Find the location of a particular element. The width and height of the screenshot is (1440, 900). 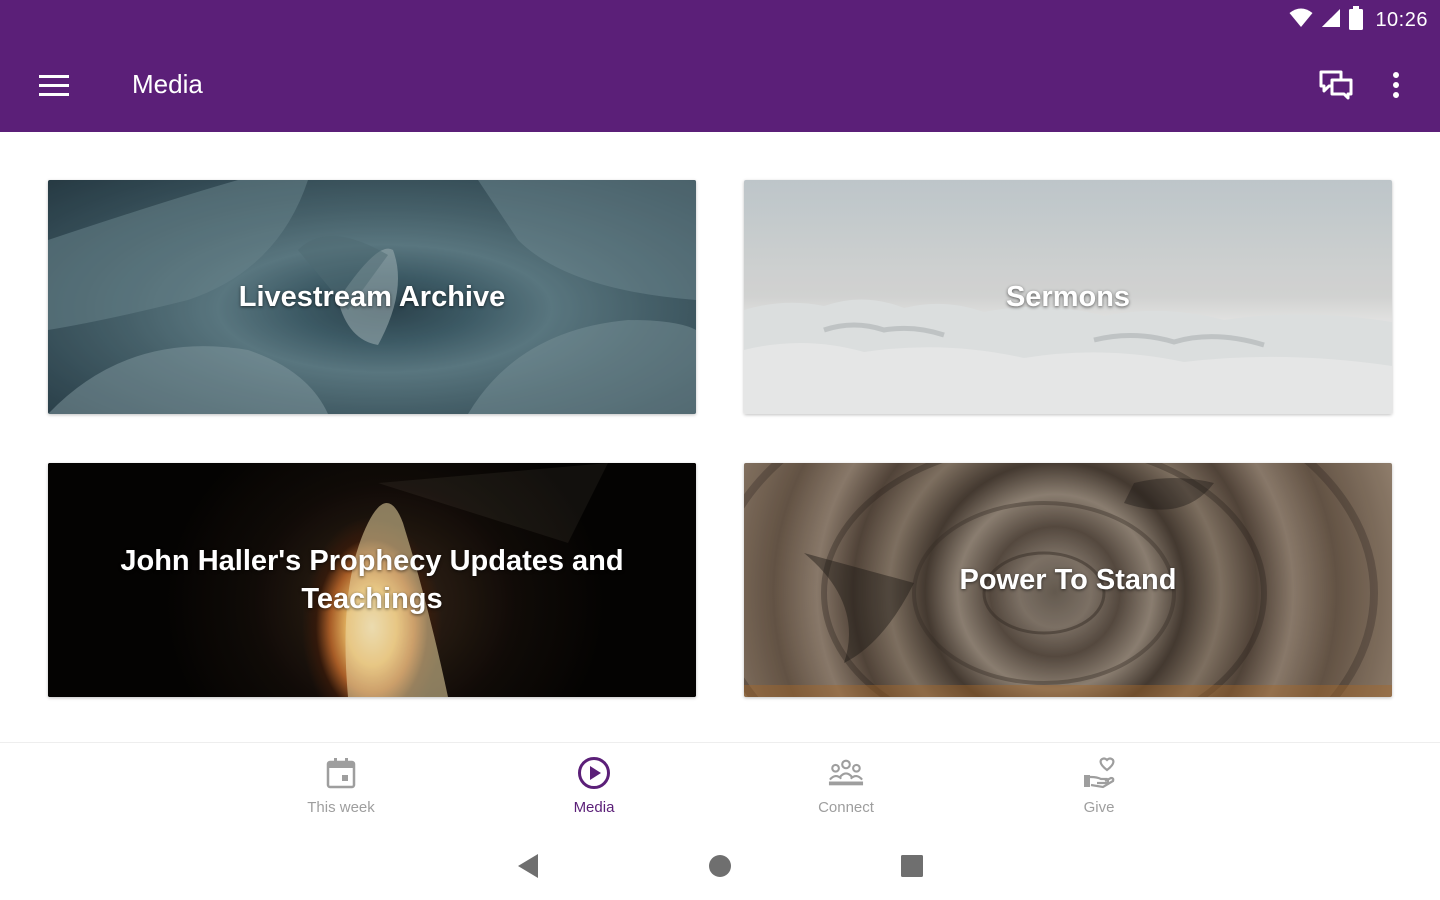

nav-item-this-week: This week is located at coordinates (341, 790).